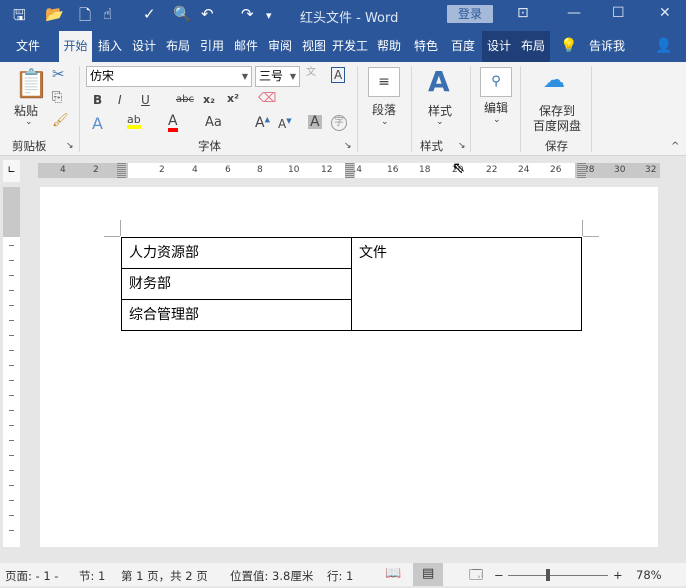 The image size is (686, 588). I want to click on table-cell-merged: 文件, so click(466, 284).